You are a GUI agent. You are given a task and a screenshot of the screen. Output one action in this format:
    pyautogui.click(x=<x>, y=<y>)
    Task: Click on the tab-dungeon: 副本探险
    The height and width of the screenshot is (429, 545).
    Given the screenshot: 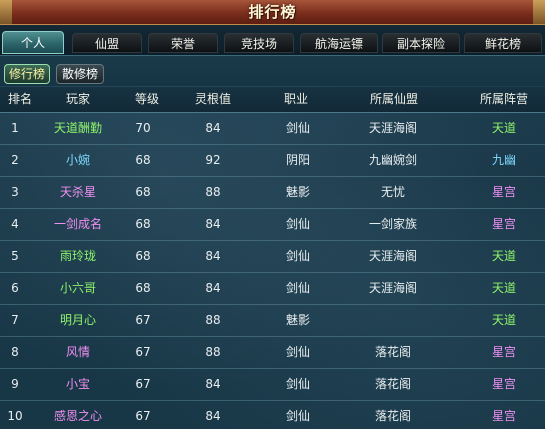 What is the action you would take?
    pyautogui.click(x=421, y=43)
    